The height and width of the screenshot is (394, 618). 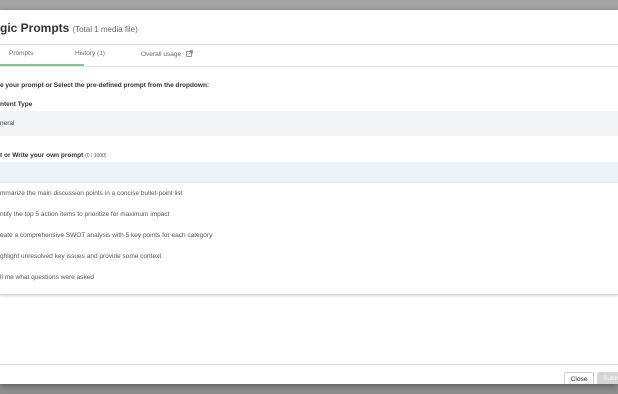 I want to click on tab-bar: Prompts History (1) Overall usage, so click(x=309, y=56).